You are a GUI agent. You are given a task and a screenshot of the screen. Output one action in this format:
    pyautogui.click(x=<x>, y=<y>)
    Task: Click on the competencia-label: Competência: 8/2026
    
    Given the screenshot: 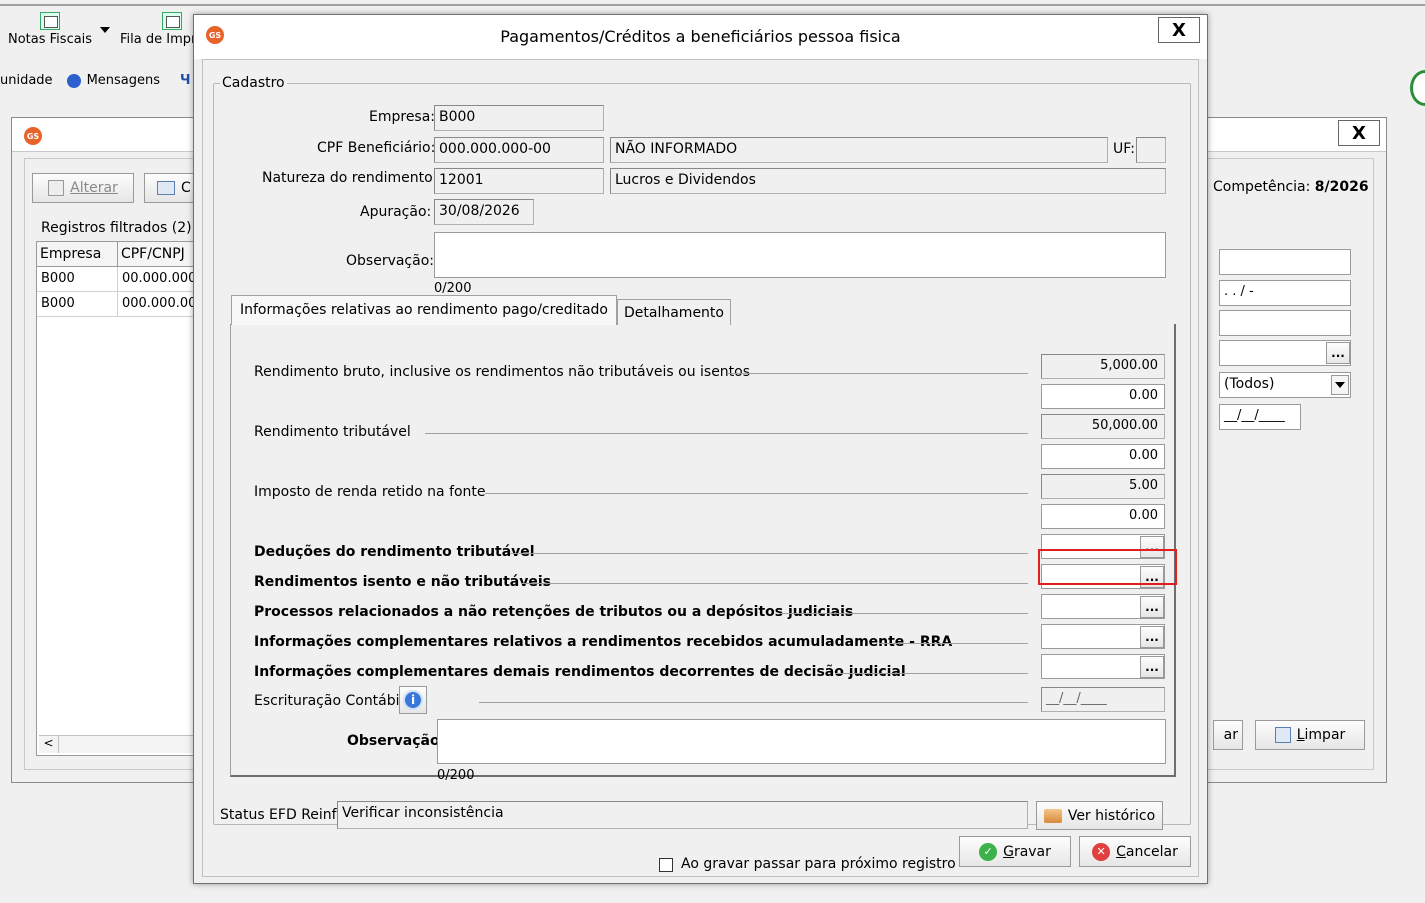 What is the action you would take?
    pyautogui.click(x=1291, y=187)
    